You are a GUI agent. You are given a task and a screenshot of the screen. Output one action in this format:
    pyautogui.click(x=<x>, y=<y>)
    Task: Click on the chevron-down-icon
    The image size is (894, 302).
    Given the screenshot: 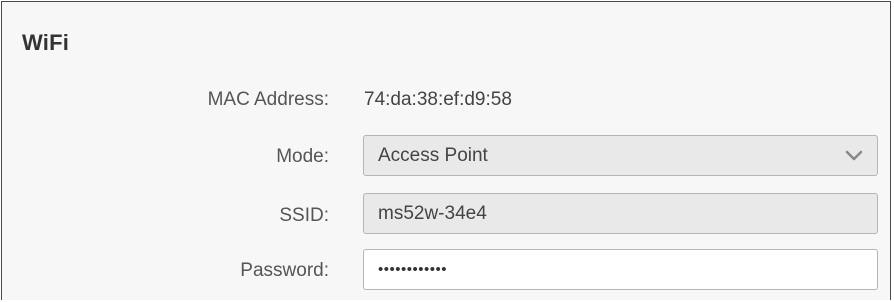 What is the action you would take?
    pyautogui.click(x=854, y=155)
    